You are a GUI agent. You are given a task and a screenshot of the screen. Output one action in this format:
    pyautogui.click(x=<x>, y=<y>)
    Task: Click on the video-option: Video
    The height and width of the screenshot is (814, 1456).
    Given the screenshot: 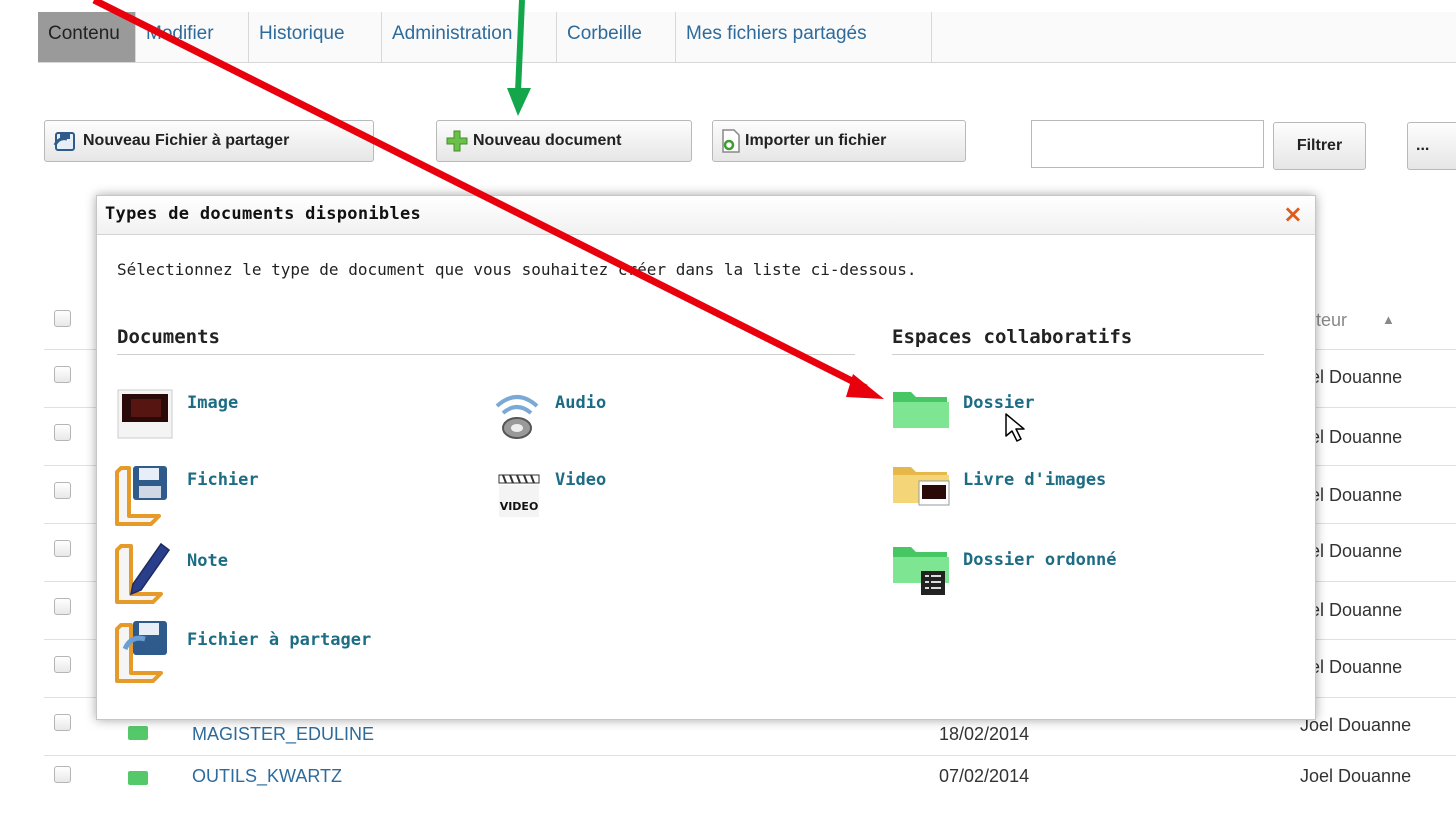 What is the action you would take?
    pyautogui.click(x=580, y=480)
    